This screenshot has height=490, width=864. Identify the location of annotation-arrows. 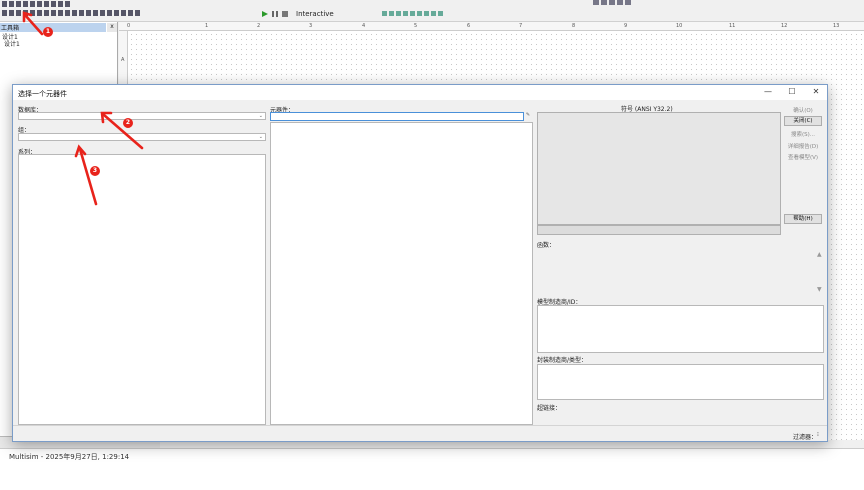
(83, 108).